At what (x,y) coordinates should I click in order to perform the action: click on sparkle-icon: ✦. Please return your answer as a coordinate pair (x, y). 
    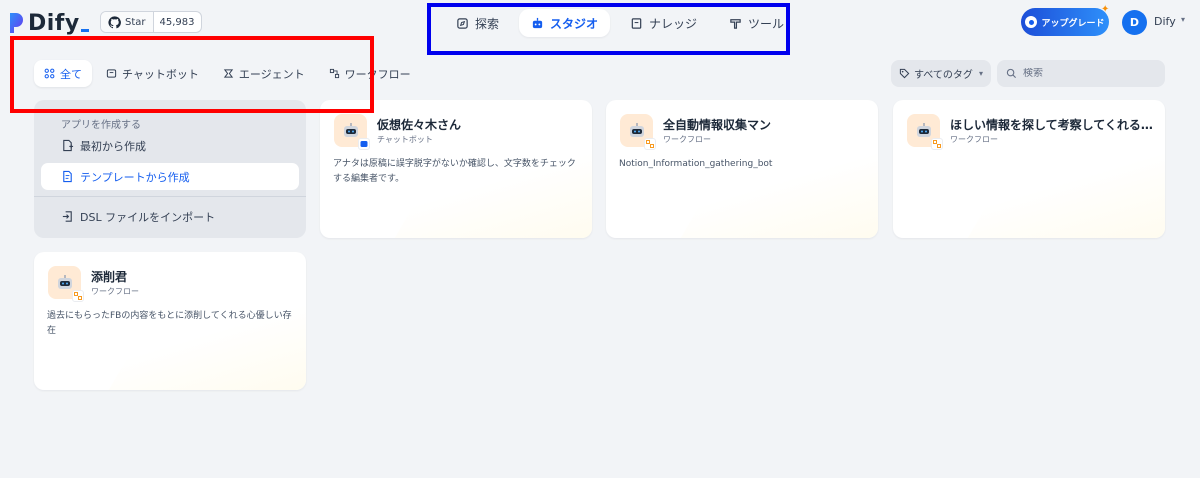
    Looking at the image, I should click on (1105, 9).